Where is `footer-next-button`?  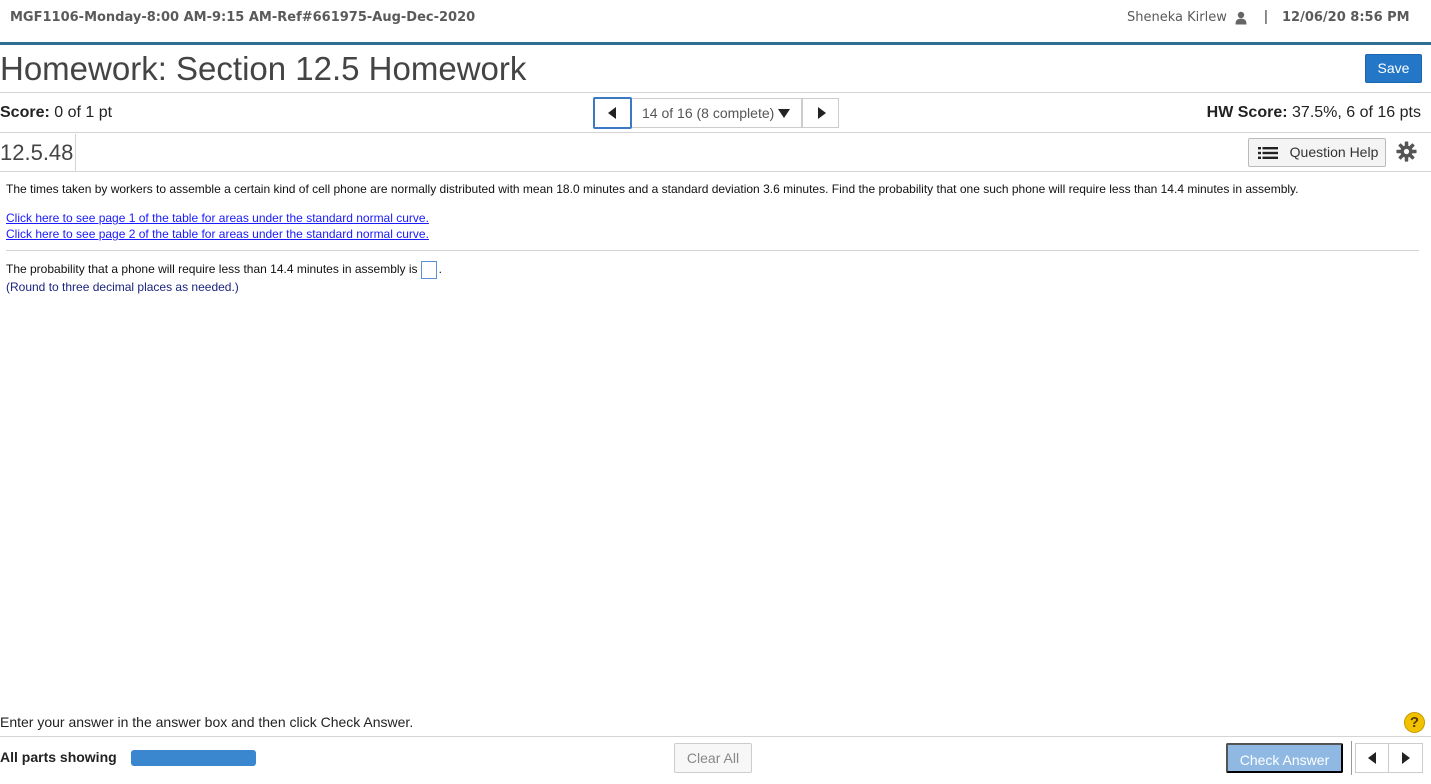
footer-next-button is located at coordinates (1406, 758).